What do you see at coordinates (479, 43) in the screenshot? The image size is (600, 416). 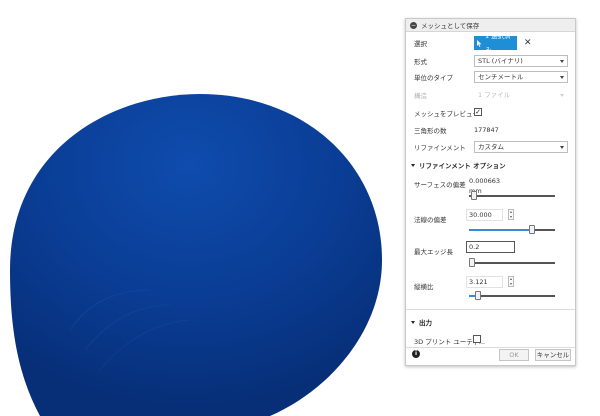 I see `cursor-arrow-icon` at bounding box center [479, 43].